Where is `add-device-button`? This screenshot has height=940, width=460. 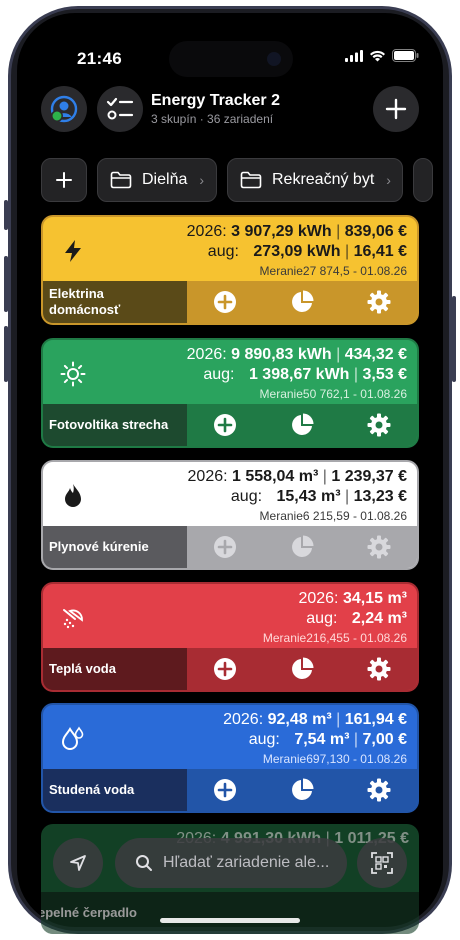
add-device-button is located at coordinates (396, 109).